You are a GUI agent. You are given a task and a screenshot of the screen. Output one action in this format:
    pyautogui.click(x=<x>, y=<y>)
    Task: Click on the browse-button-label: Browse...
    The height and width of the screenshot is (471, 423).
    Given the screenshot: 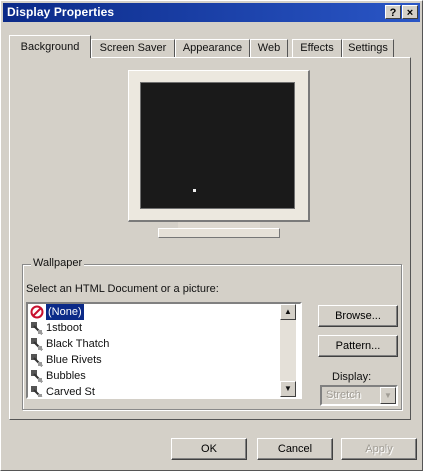 What is the action you would take?
    pyautogui.click(x=358, y=316)
    